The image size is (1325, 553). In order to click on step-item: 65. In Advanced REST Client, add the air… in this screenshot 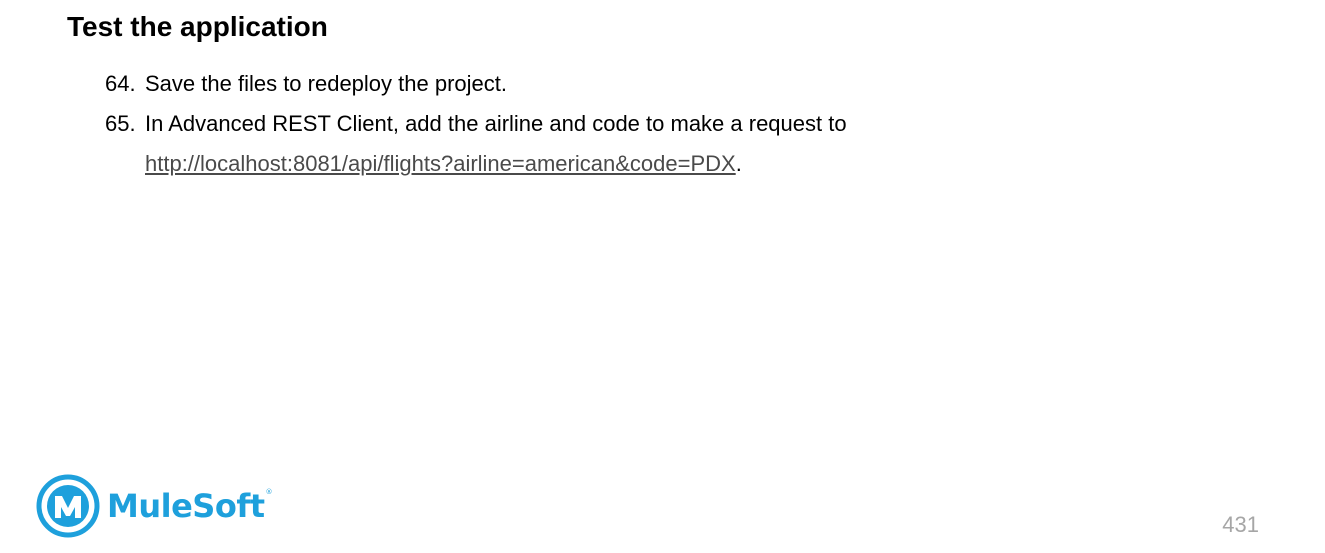, I will do `click(476, 144)`.